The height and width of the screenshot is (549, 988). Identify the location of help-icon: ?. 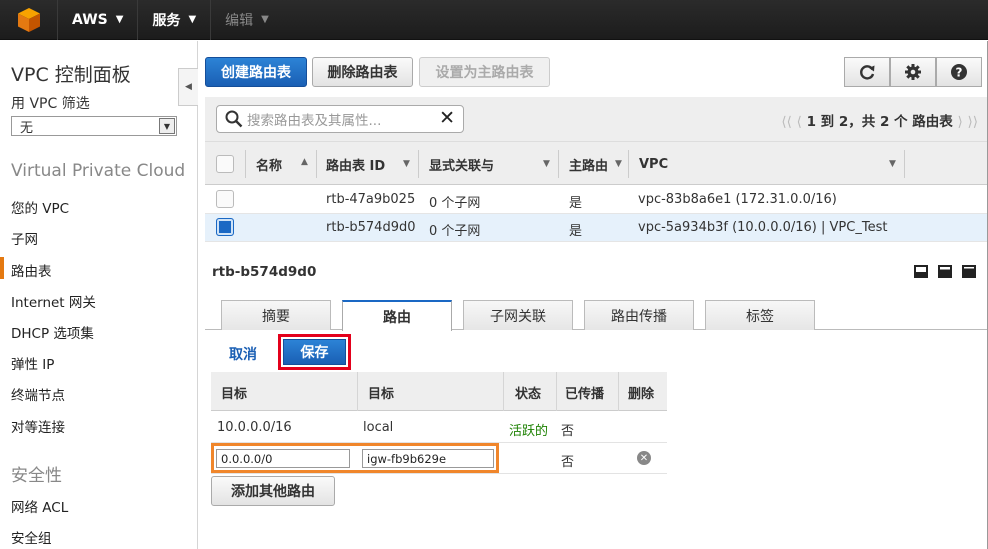
(959, 72).